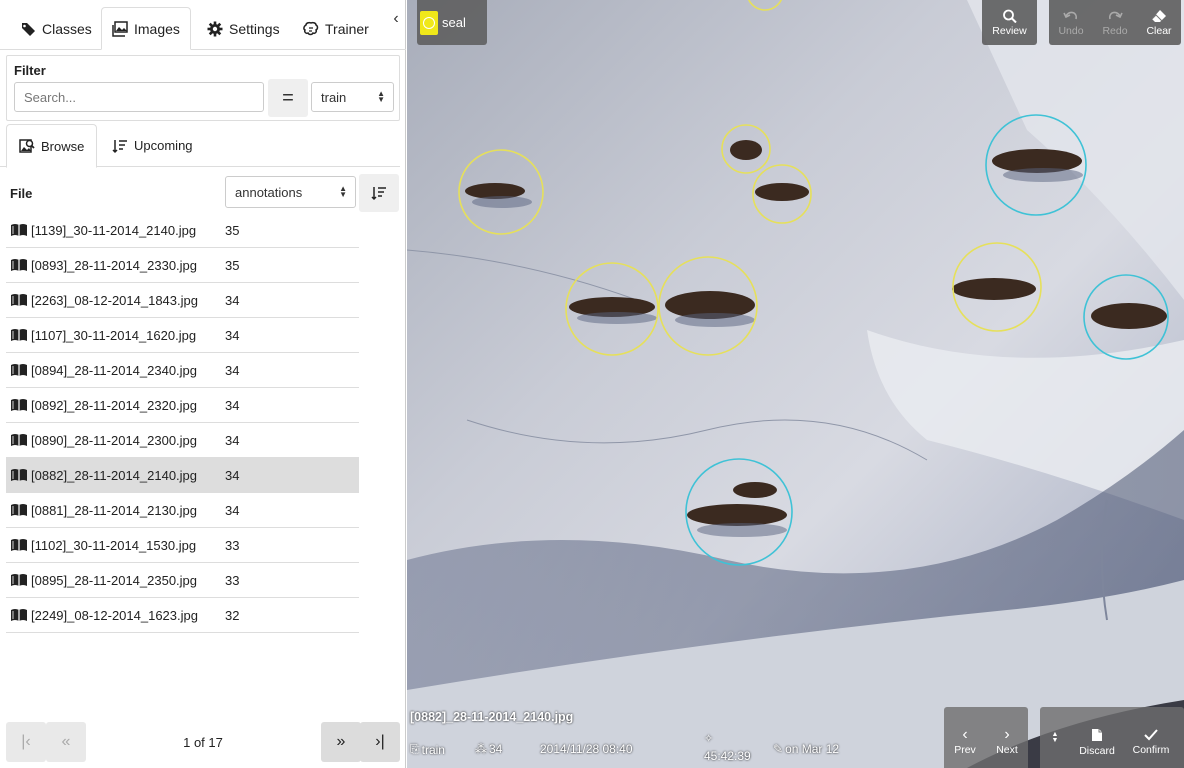  I want to click on edit-toolbar: Undo Redo Clear, so click(1115, 22).